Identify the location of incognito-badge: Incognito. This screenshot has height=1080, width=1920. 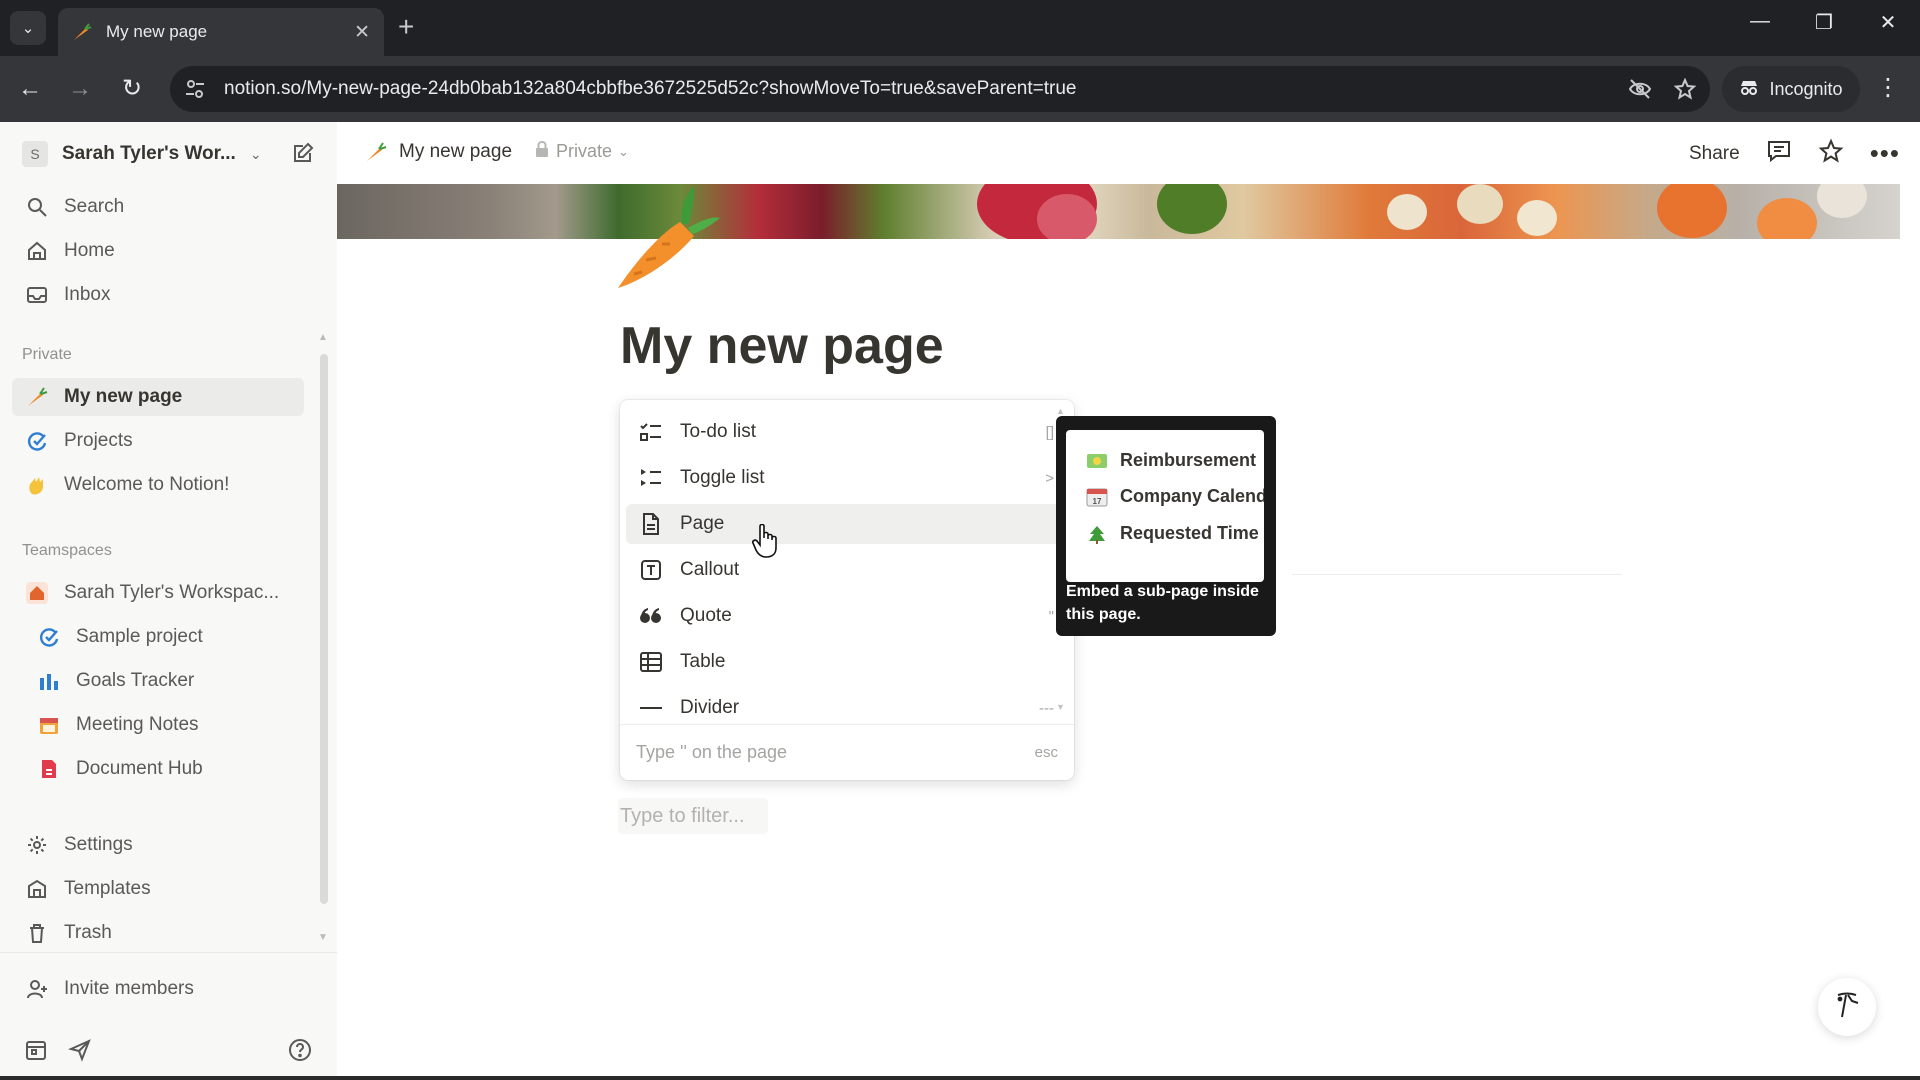
(1791, 89).